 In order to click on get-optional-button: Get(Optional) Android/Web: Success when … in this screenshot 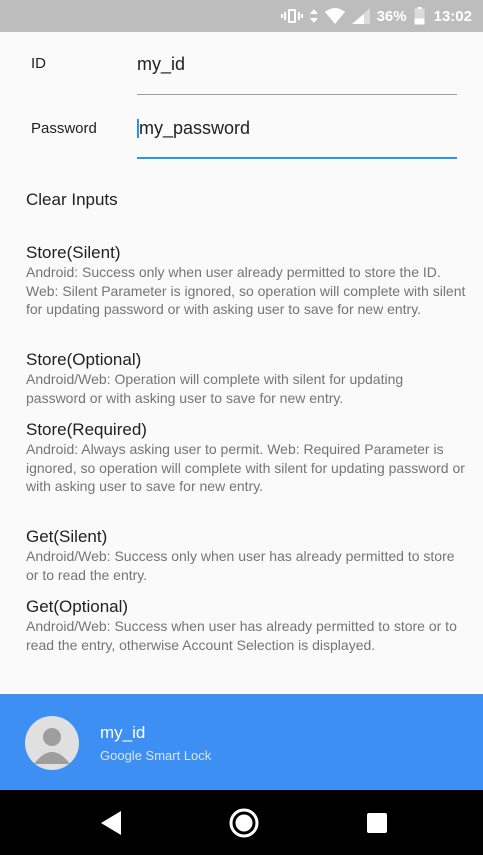, I will do `click(246, 625)`.